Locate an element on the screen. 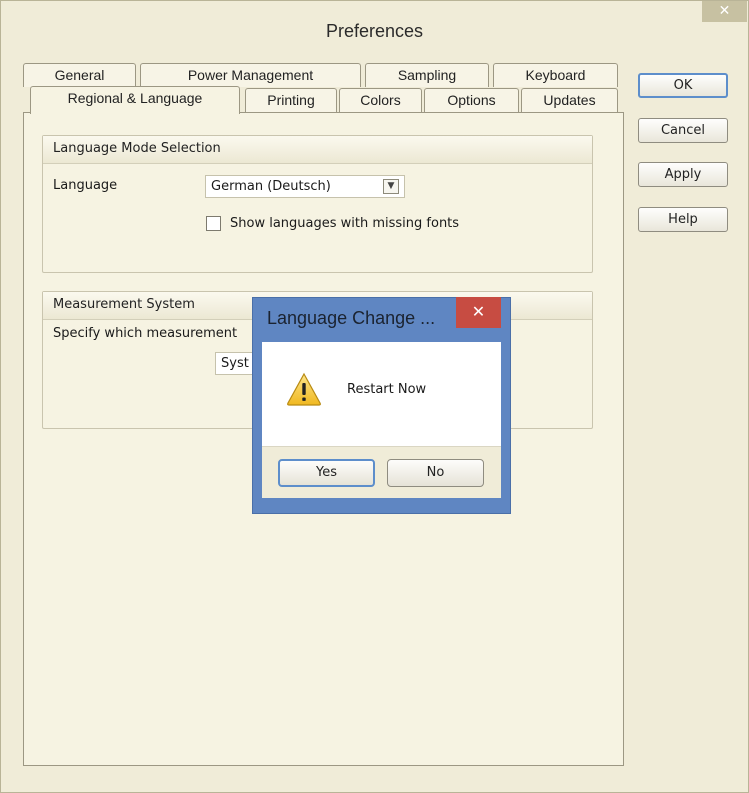 The width and height of the screenshot is (749, 793). tab-sampling: Sampling is located at coordinates (427, 75).